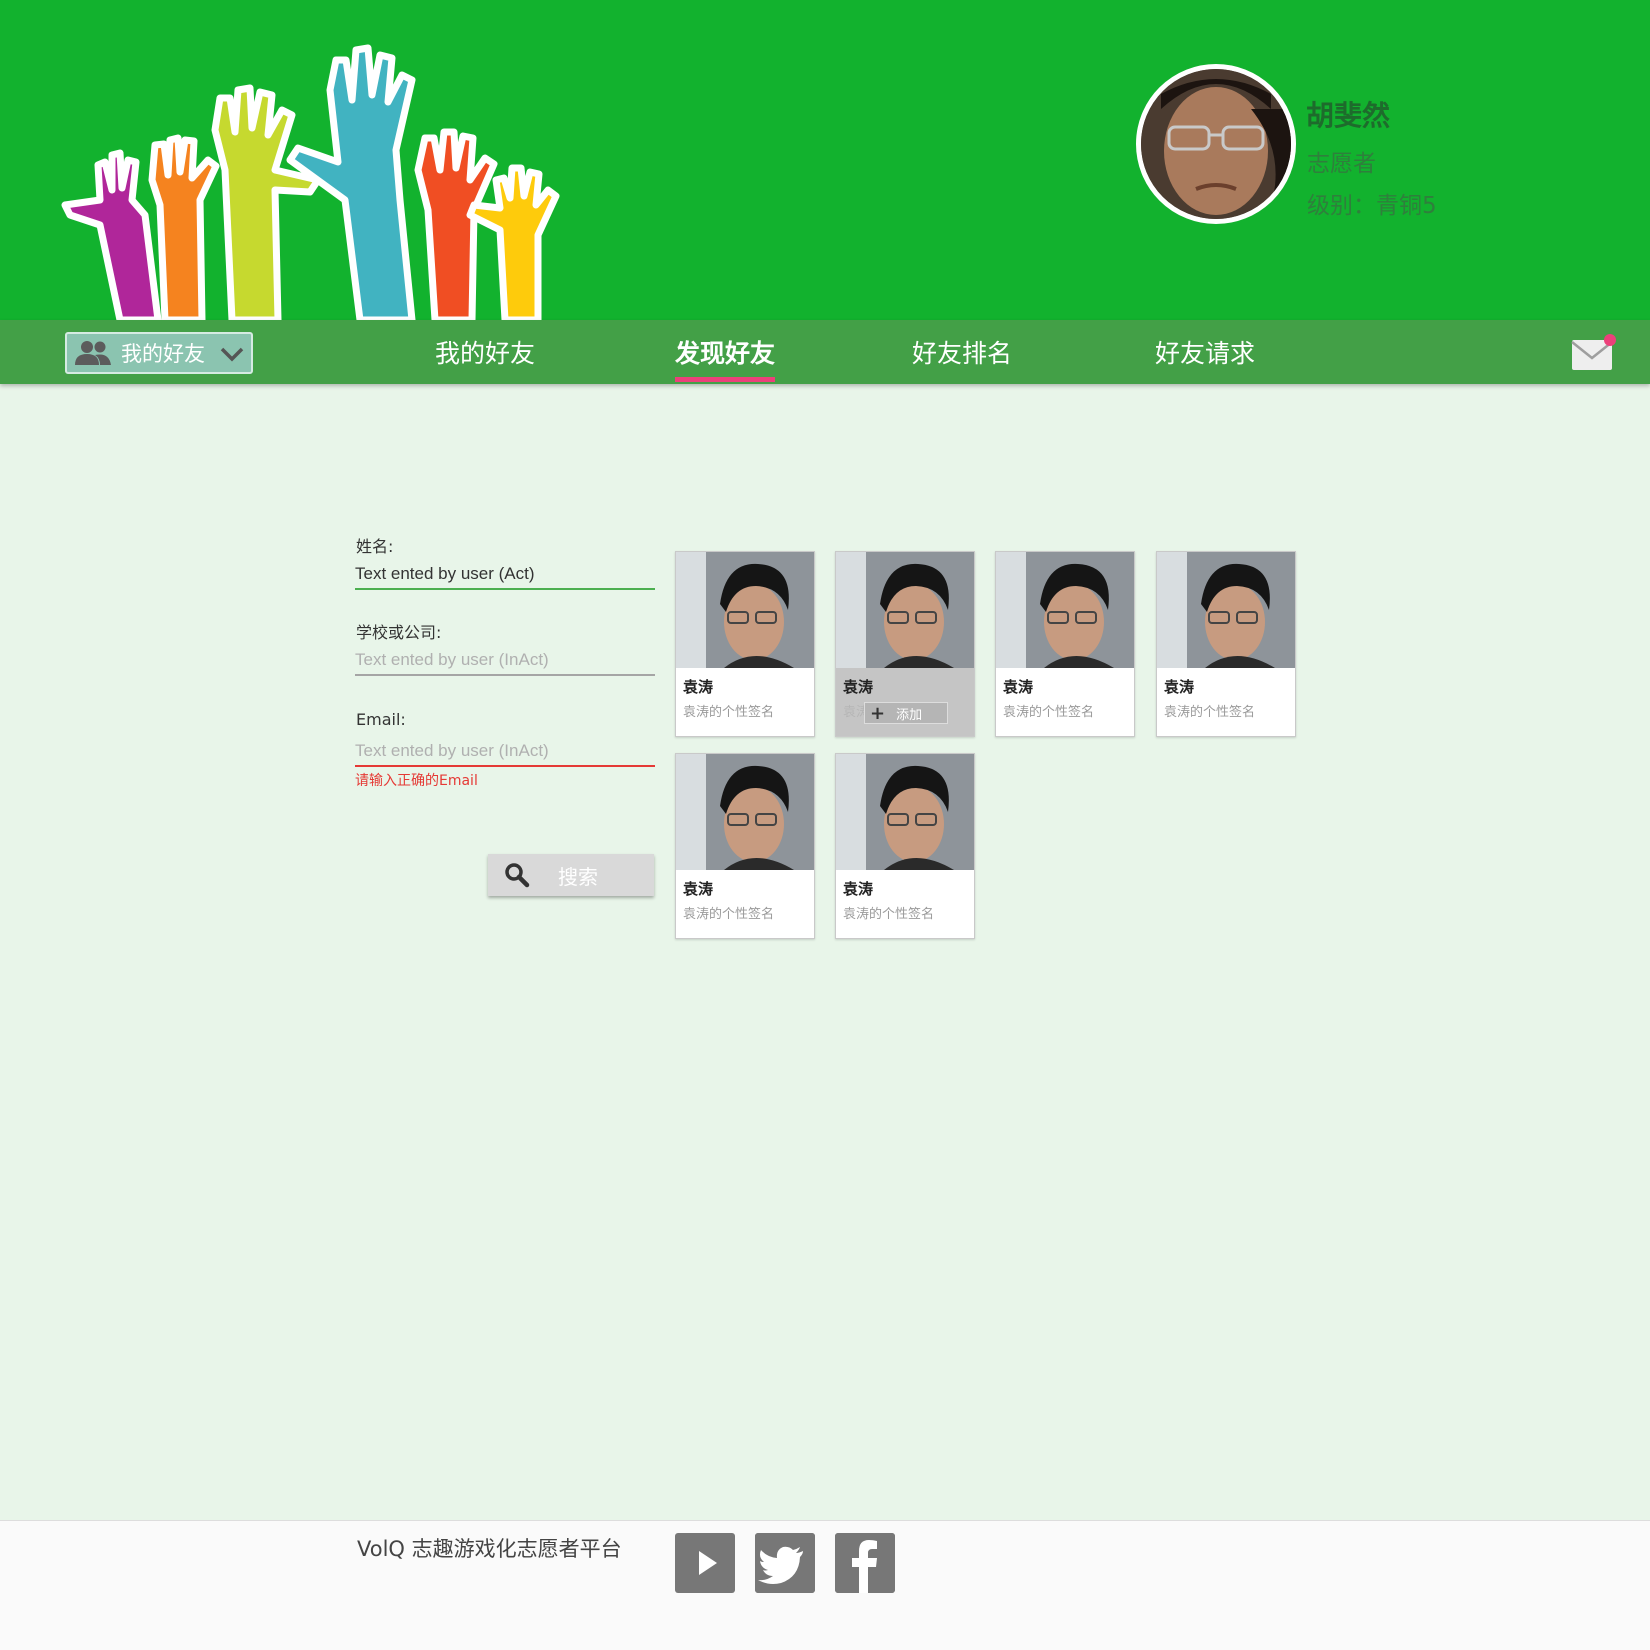 This screenshot has width=1650, height=1650. I want to click on email-label: Email:, so click(381, 719).